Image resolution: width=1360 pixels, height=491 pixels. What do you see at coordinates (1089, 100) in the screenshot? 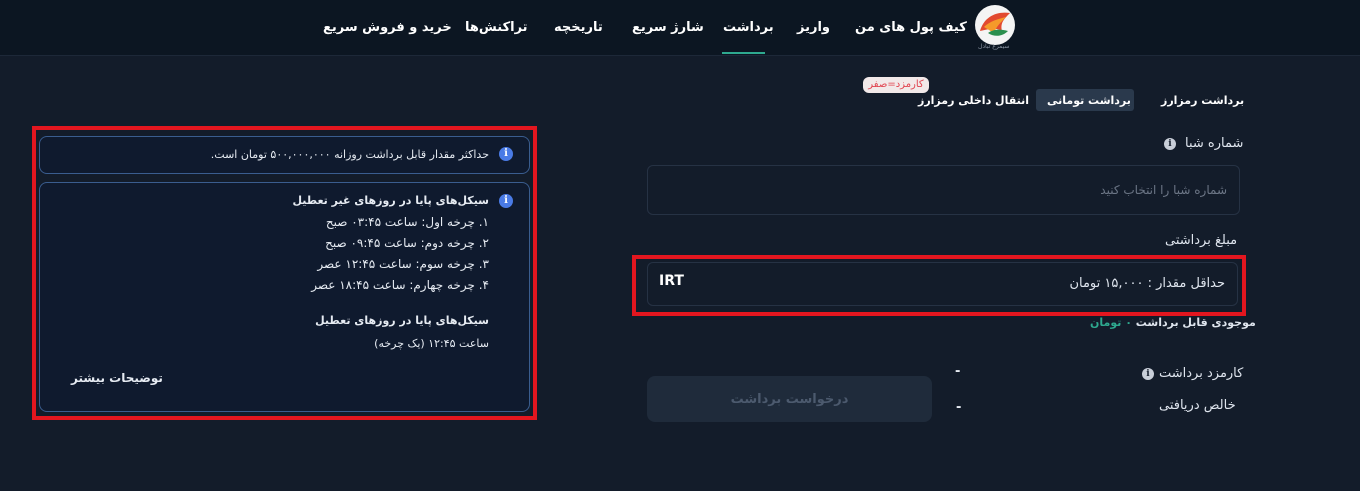
I see `tab-toman-withdraw: برداشت تومانی` at bounding box center [1089, 100].